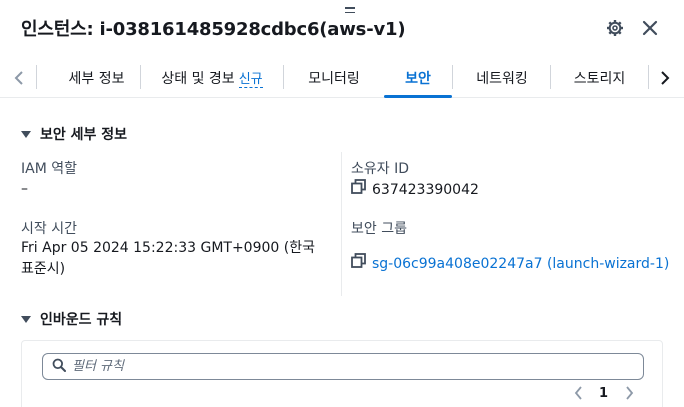 The height and width of the screenshot is (407, 684). I want to click on close-icon, so click(650, 28).